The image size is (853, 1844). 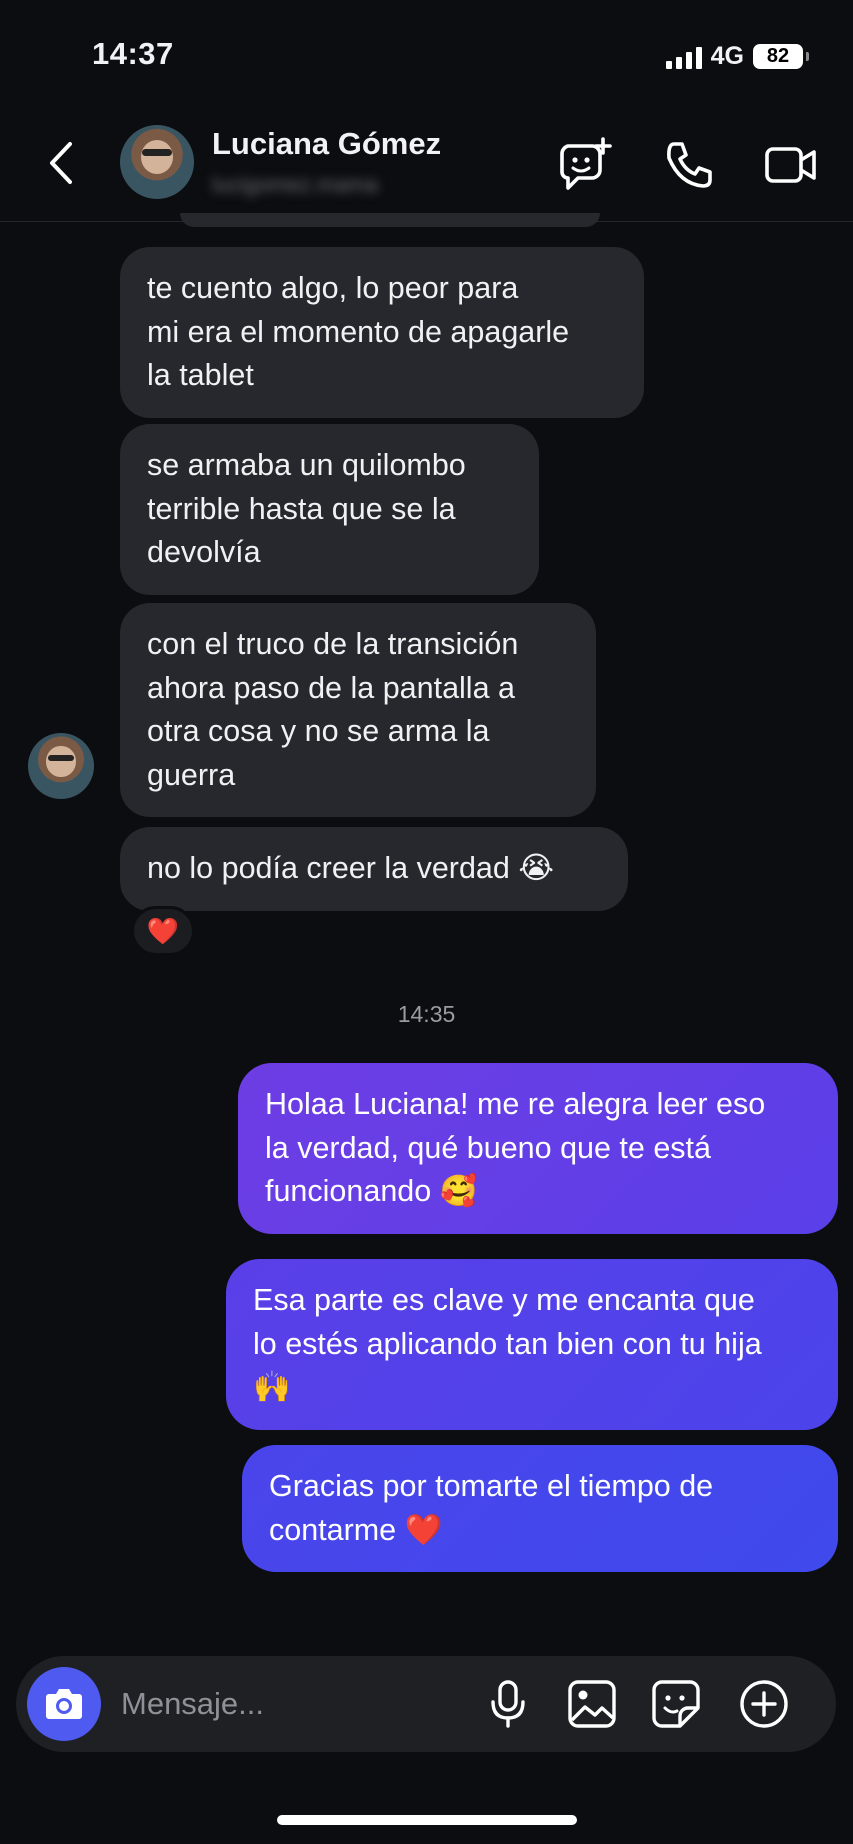 I want to click on more-options-button, so click(x=764, y=1704).